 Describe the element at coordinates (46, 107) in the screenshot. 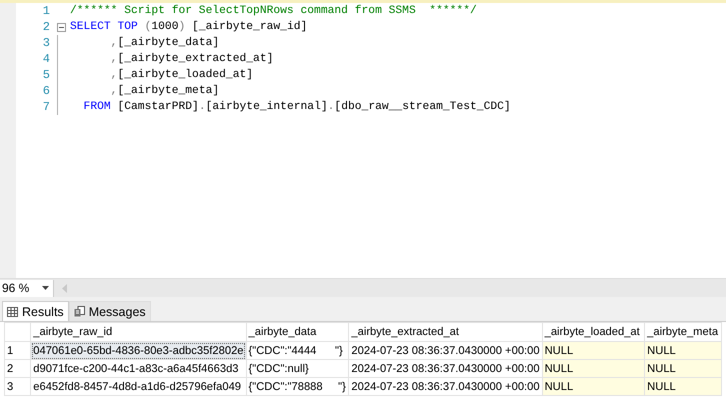

I see `line-number: 7` at that location.